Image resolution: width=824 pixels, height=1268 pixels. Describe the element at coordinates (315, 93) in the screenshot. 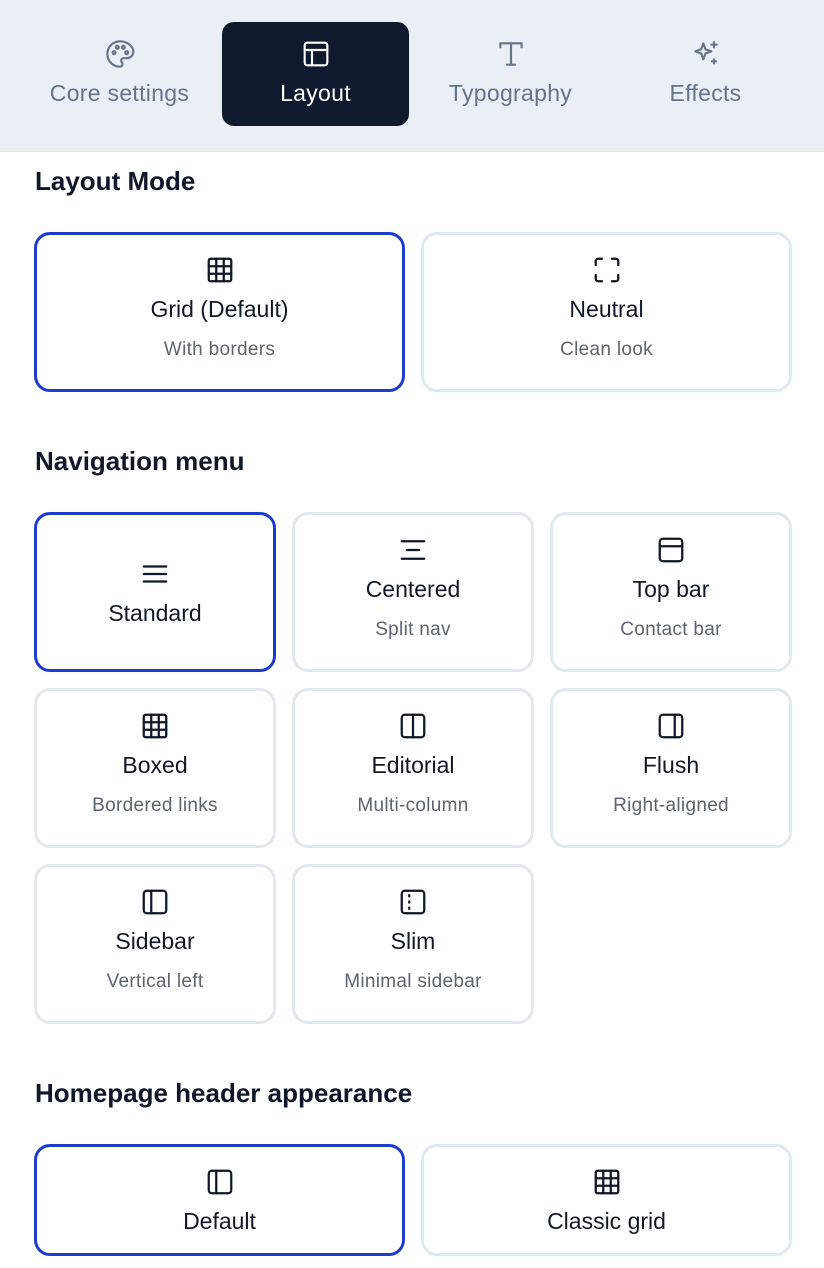

I see `tab-label: Layout` at that location.